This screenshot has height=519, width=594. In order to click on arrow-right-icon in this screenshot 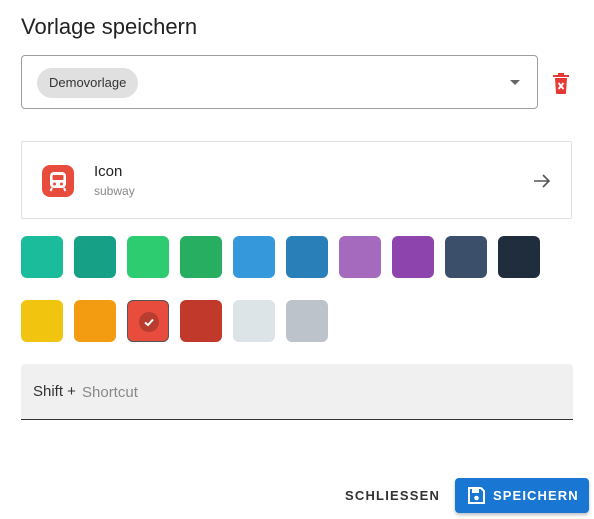, I will do `click(542, 181)`.